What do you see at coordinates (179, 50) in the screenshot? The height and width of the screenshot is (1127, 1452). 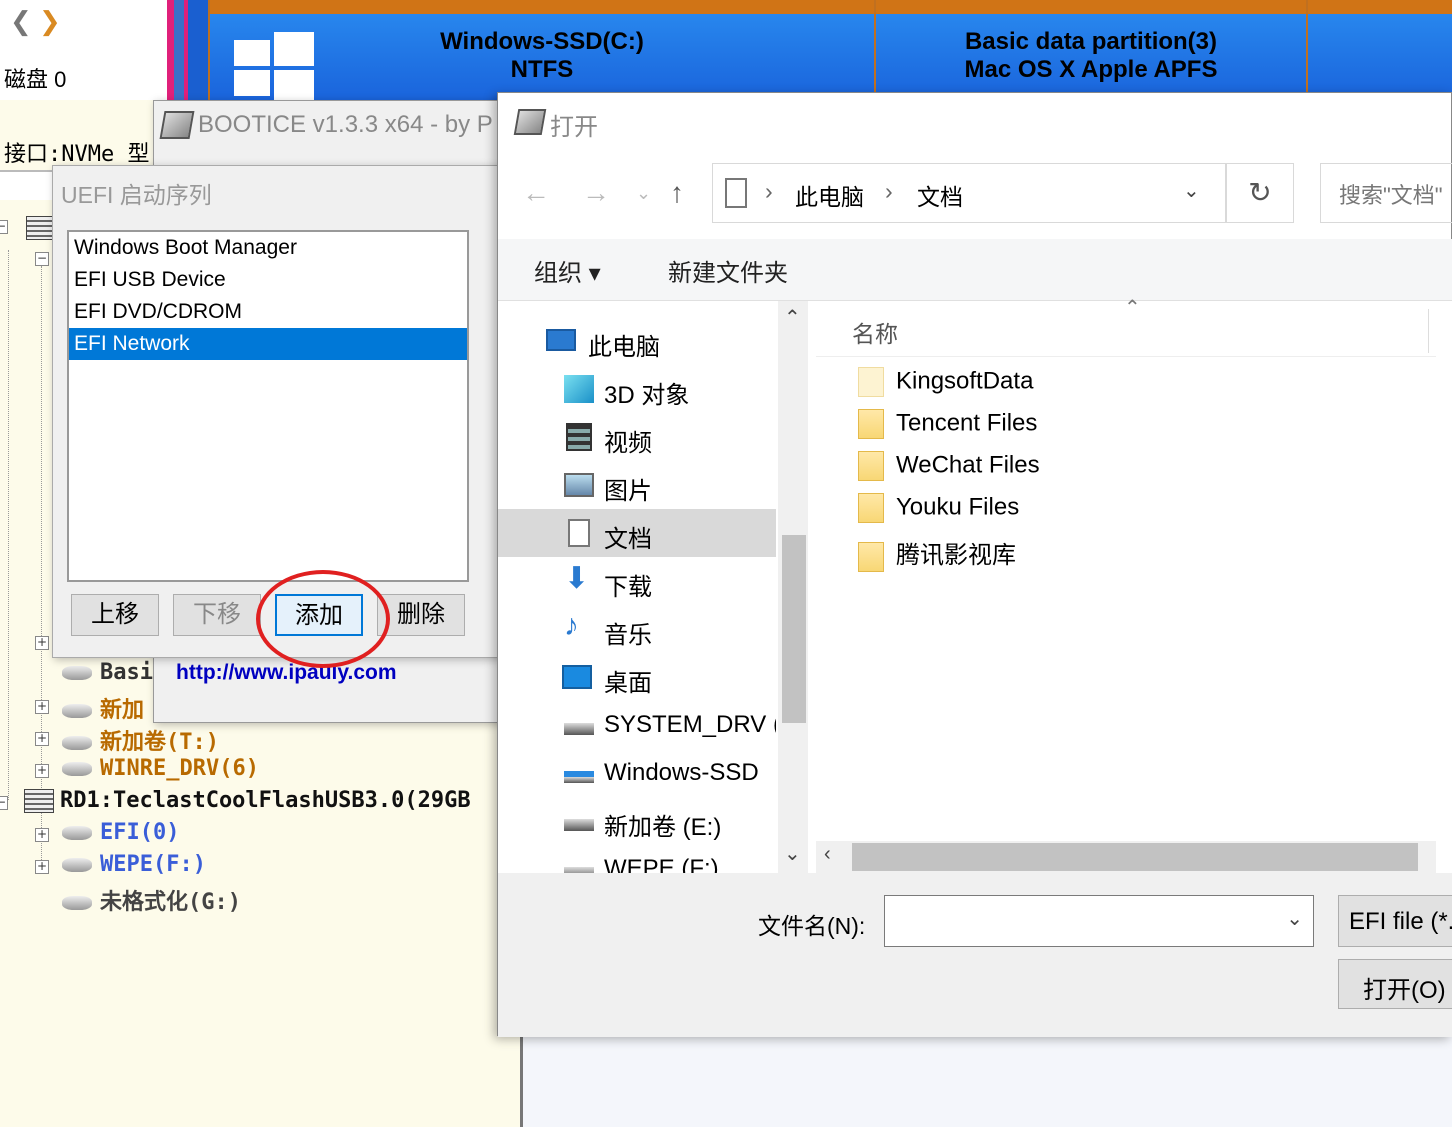 I see `small-partition` at bounding box center [179, 50].